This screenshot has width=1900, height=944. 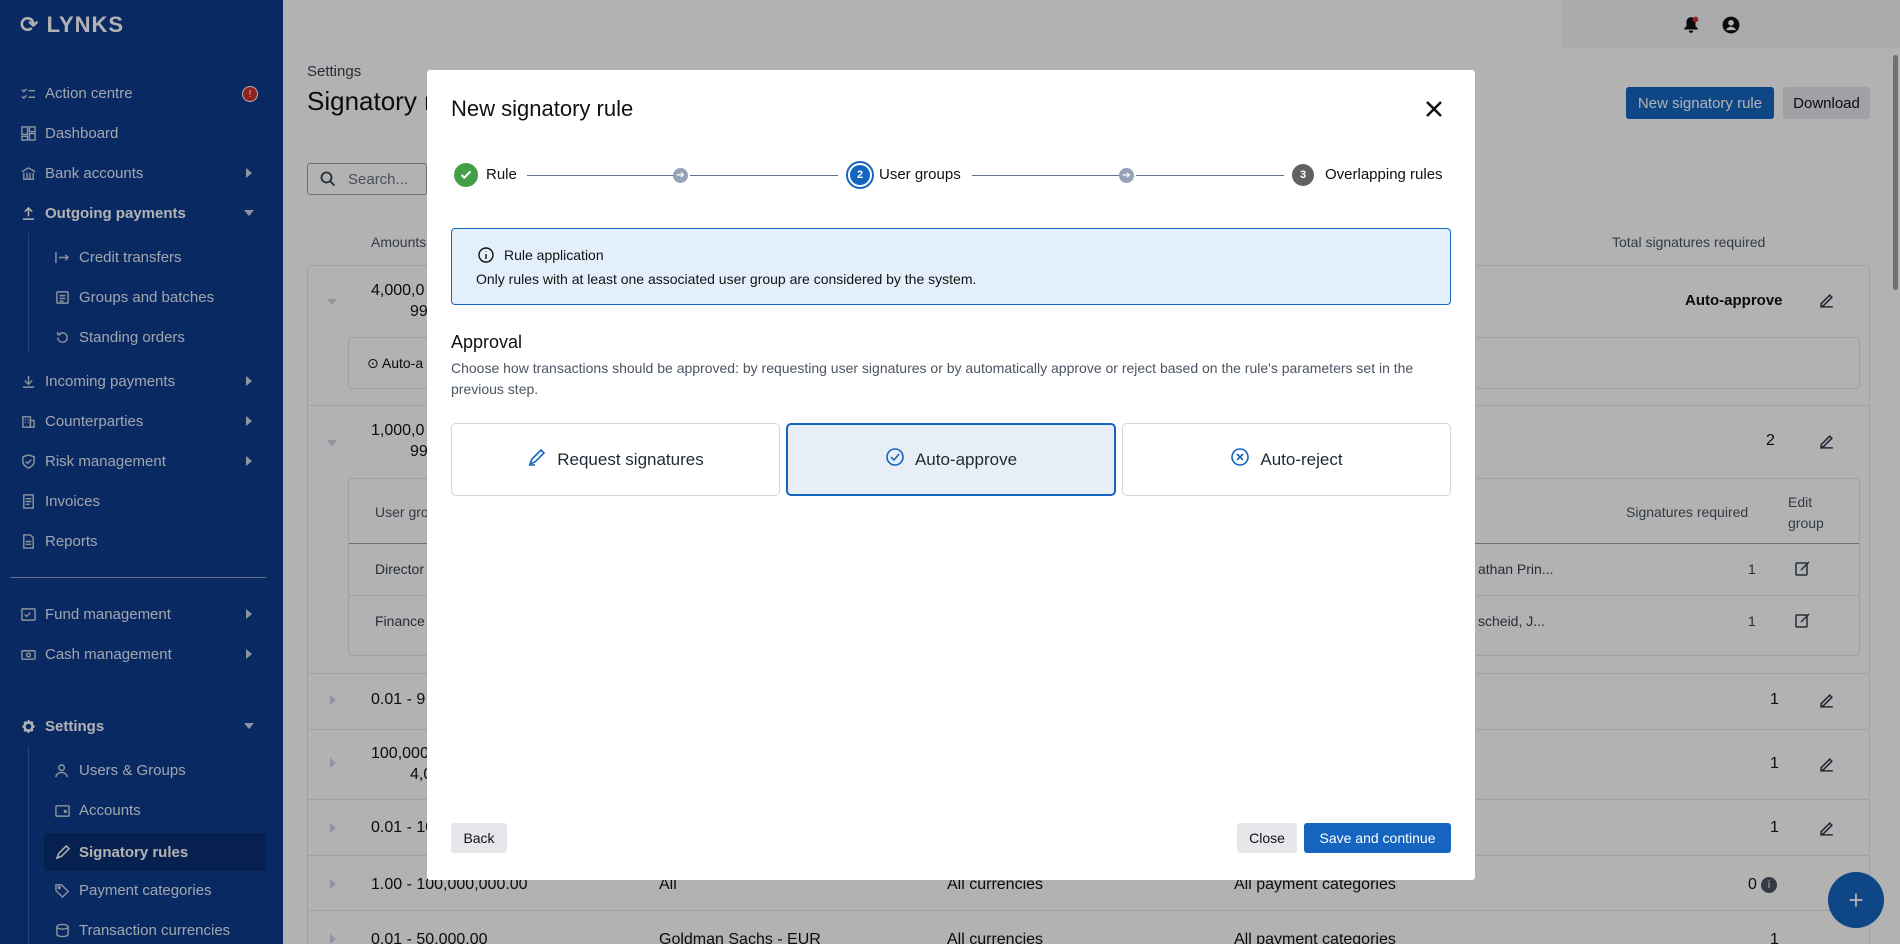 What do you see at coordinates (554, 255) in the screenshot?
I see `info-alert-title: Rule application` at bounding box center [554, 255].